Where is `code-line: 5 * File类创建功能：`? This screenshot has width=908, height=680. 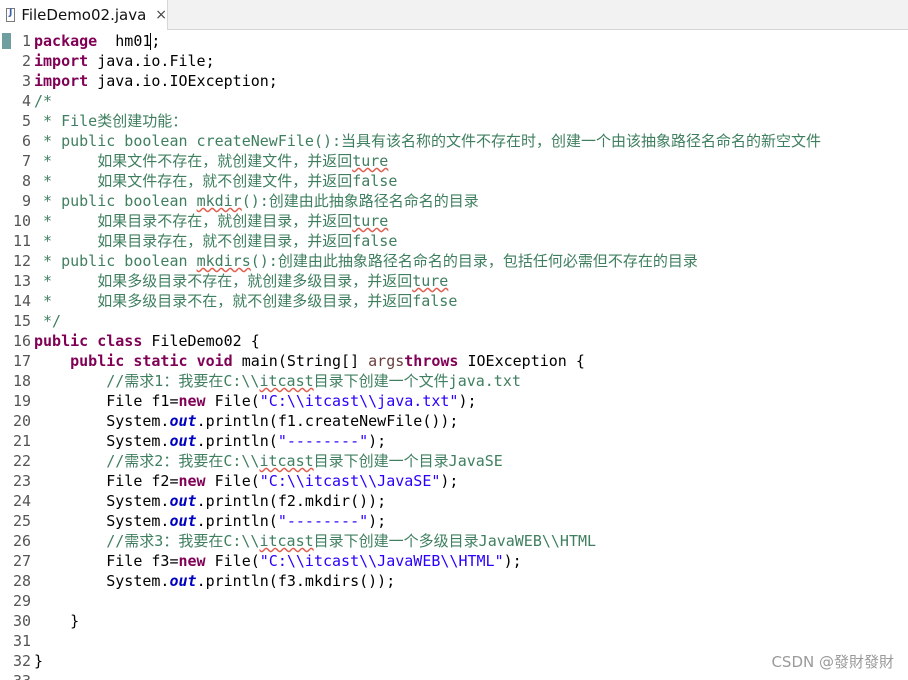
code-line: 5 * File类创建功能： is located at coordinates (454, 121).